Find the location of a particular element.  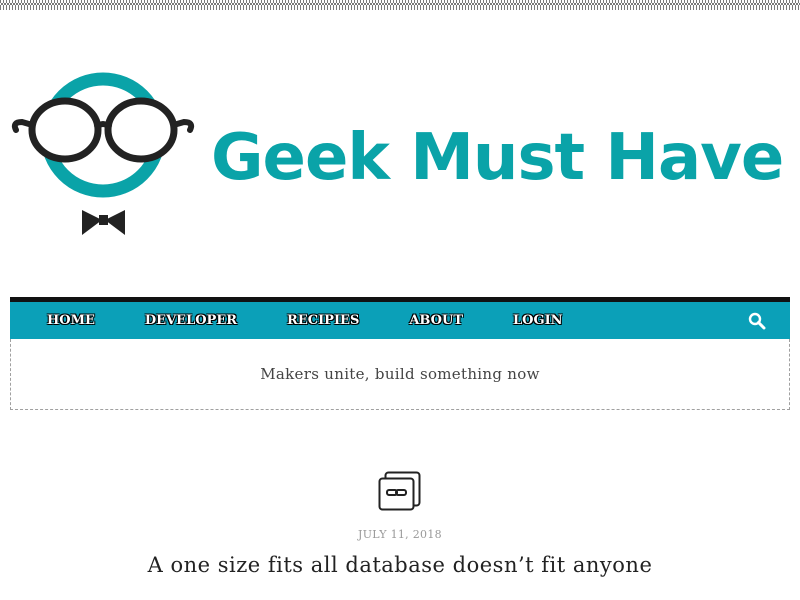

search-icon is located at coordinates (757, 321).